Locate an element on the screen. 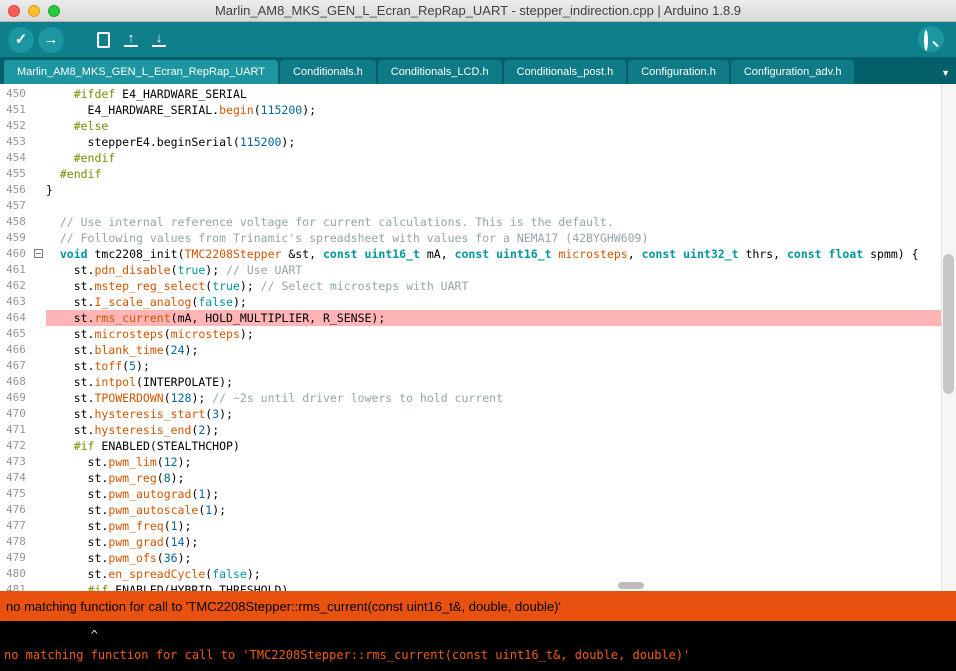 This screenshot has width=956, height=671. code-line: 465 st.microsteps(microsteps); is located at coordinates (478, 334).